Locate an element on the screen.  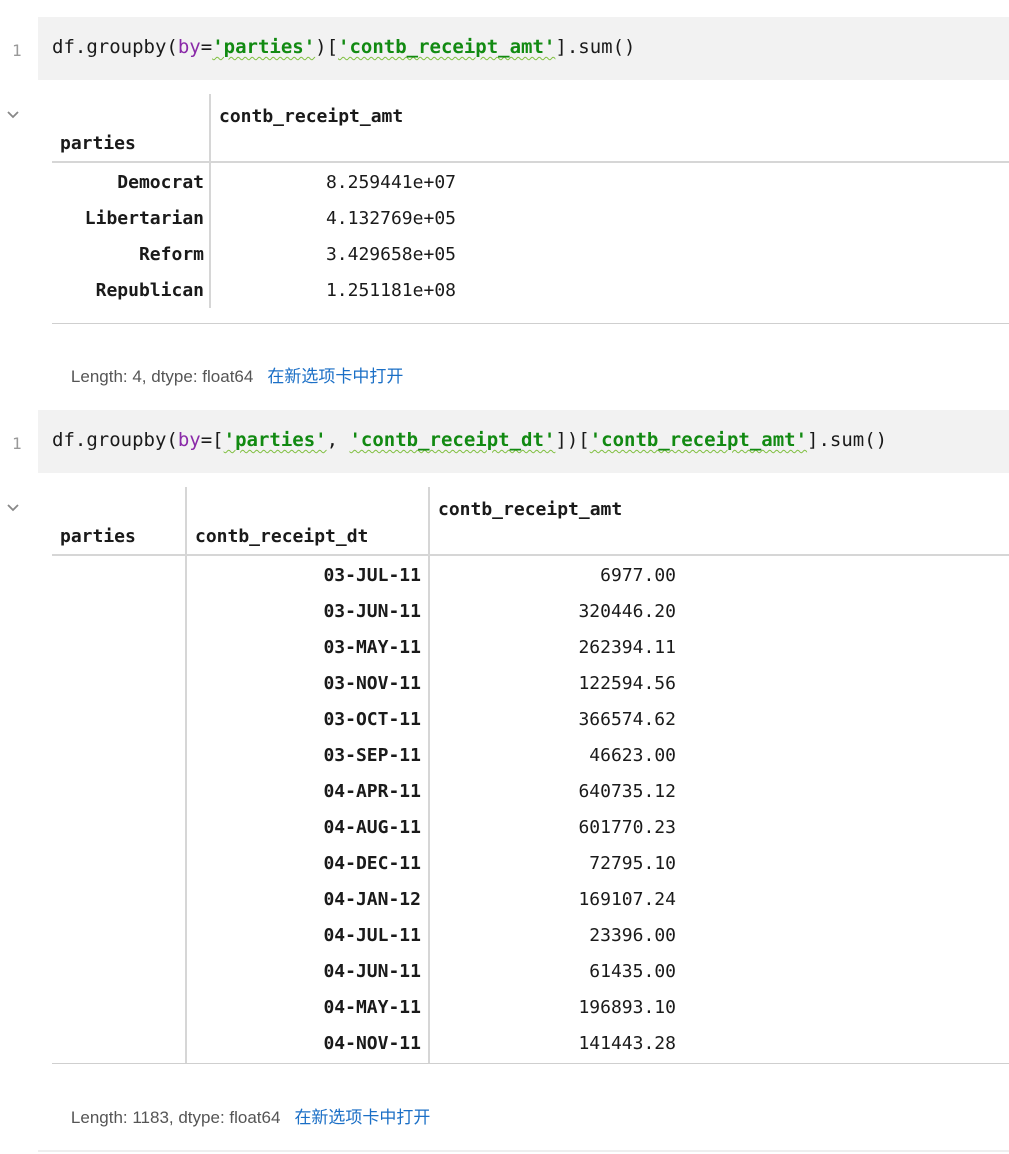
row-value: 366574.62 is located at coordinates (627, 719).